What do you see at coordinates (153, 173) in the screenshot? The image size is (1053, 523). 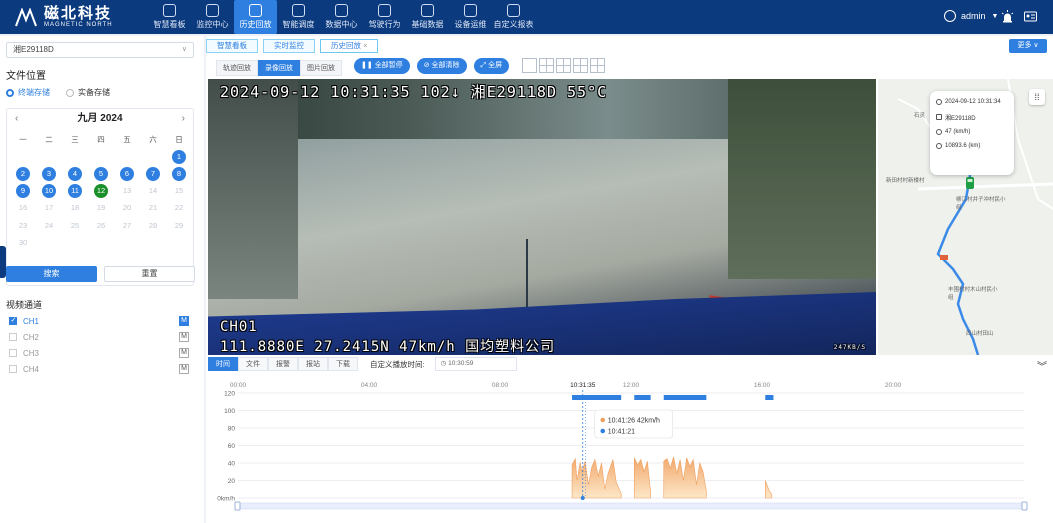 I see `calendar-day: 7` at bounding box center [153, 173].